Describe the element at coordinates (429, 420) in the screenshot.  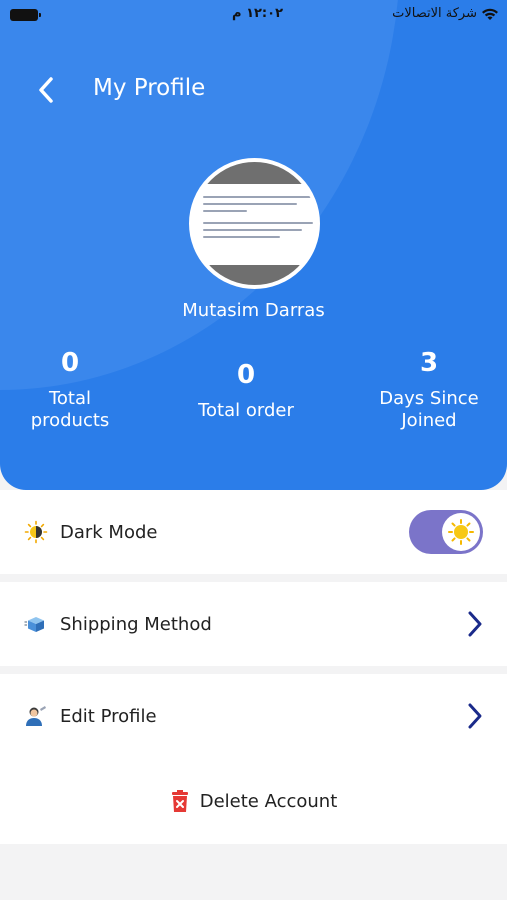
I see `stat-label-line2: Joined` at that location.